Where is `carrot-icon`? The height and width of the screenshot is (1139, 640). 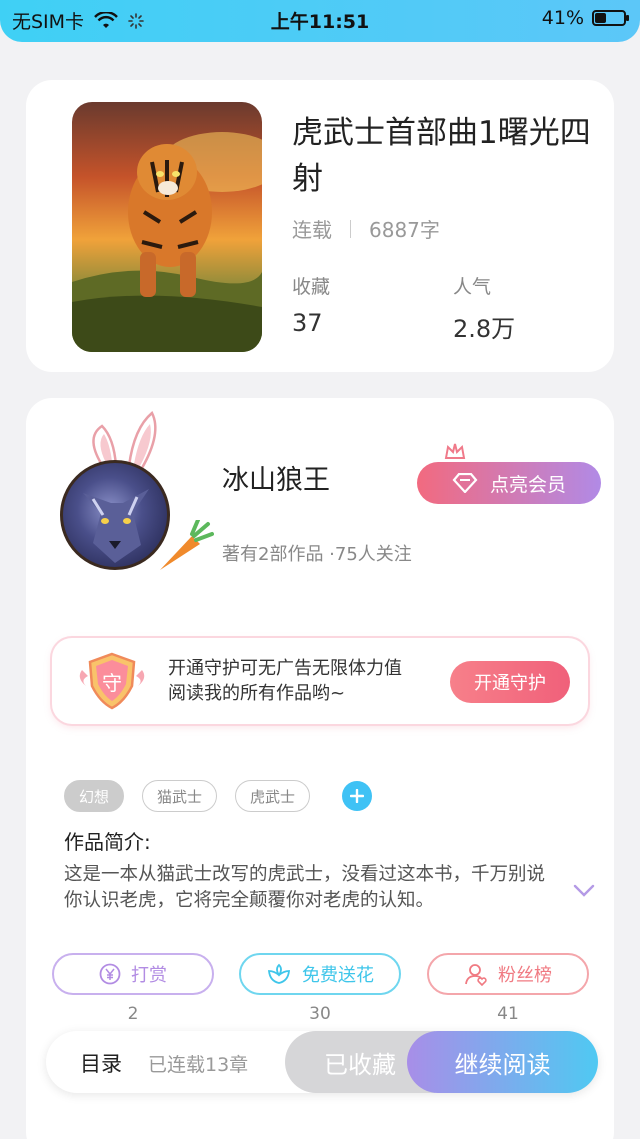 carrot-icon is located at coordinates (187, 545).